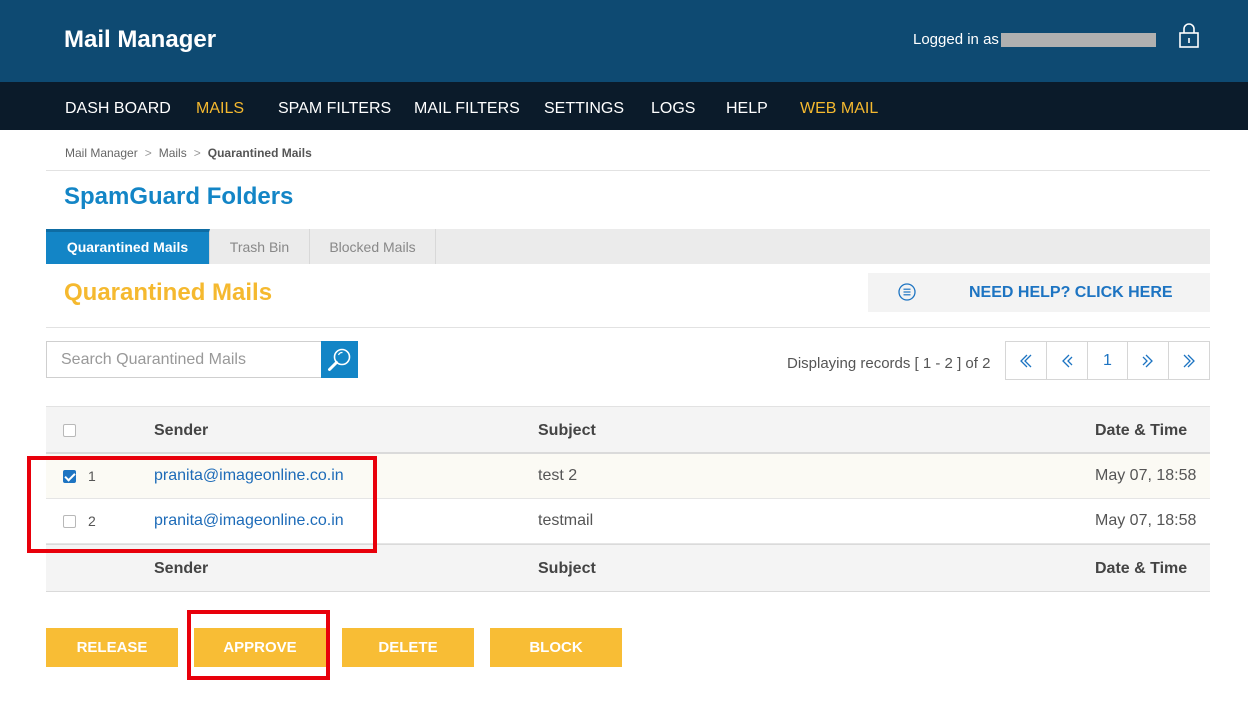 The image size is (1248, 705). I want to click on nav-logs: LOGS, so click(673, 109).